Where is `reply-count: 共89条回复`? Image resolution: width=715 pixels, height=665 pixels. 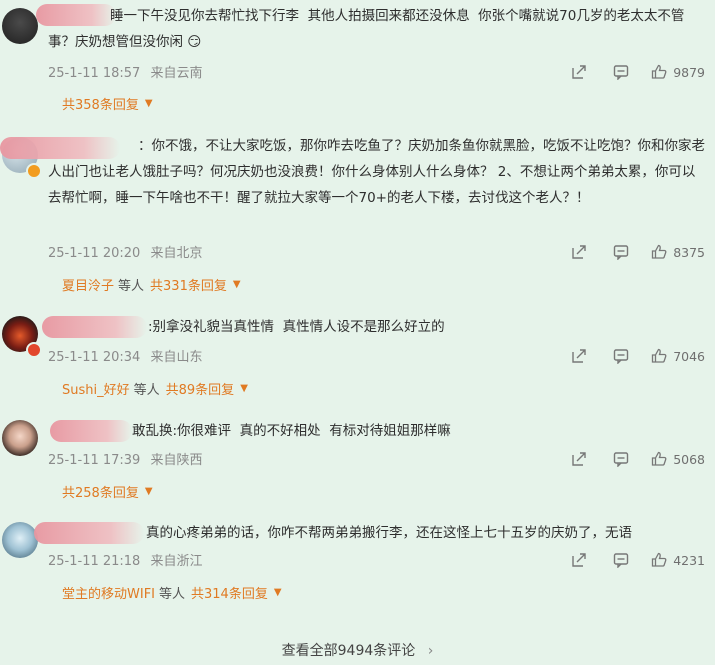 reply-count: 共89条回复 is located at coordinates (200, 390).